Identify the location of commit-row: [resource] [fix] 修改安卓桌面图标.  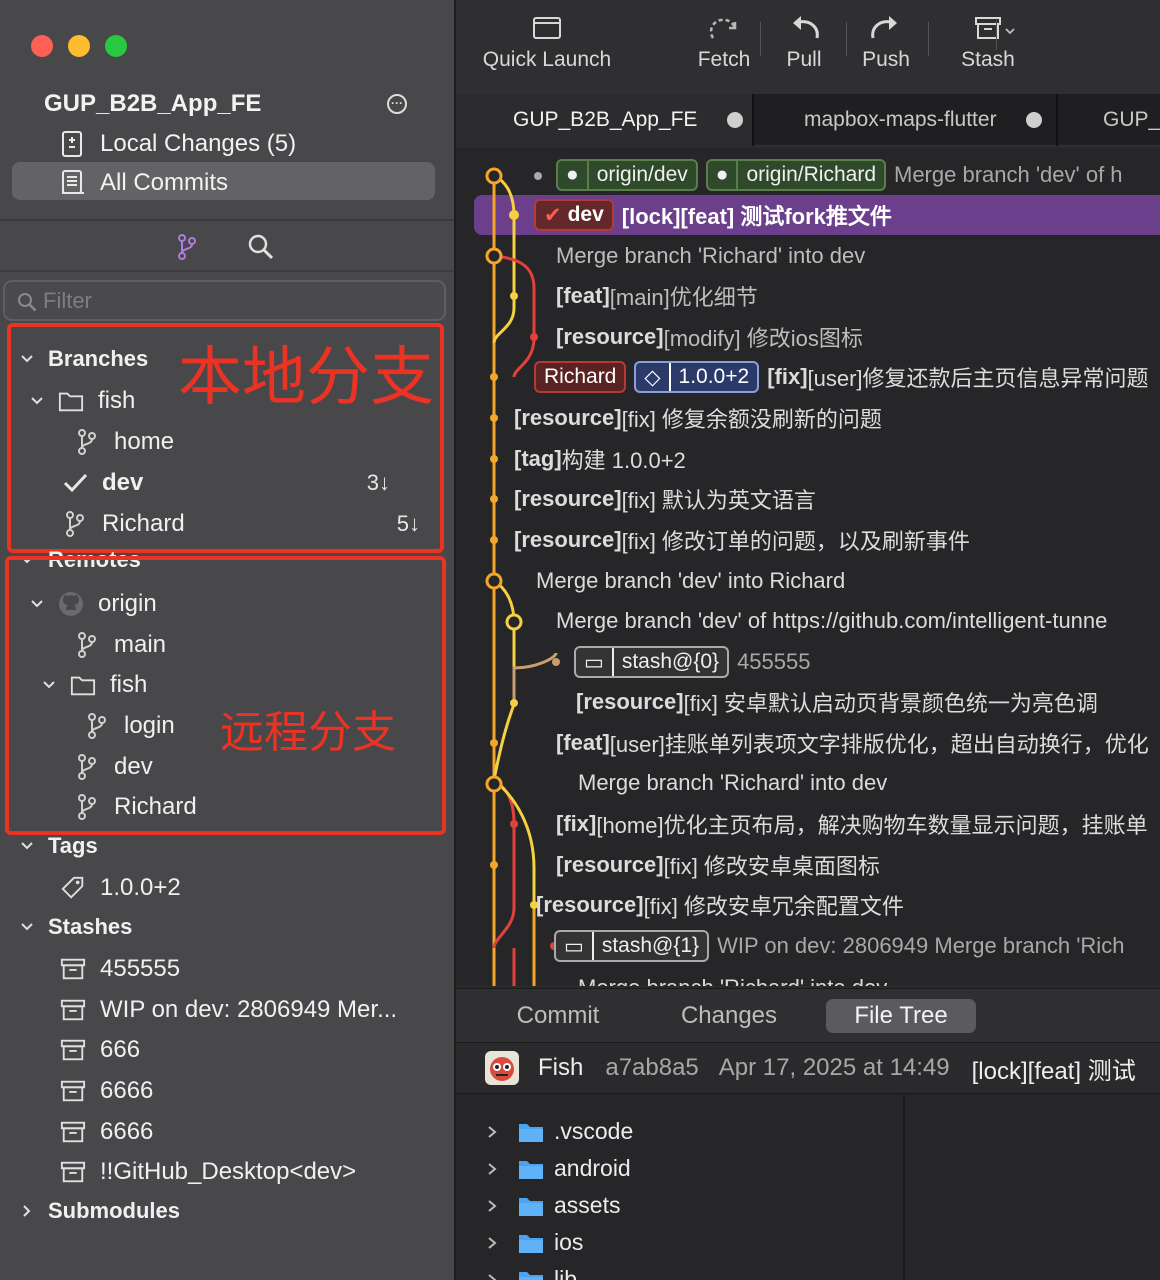
(858, 865).